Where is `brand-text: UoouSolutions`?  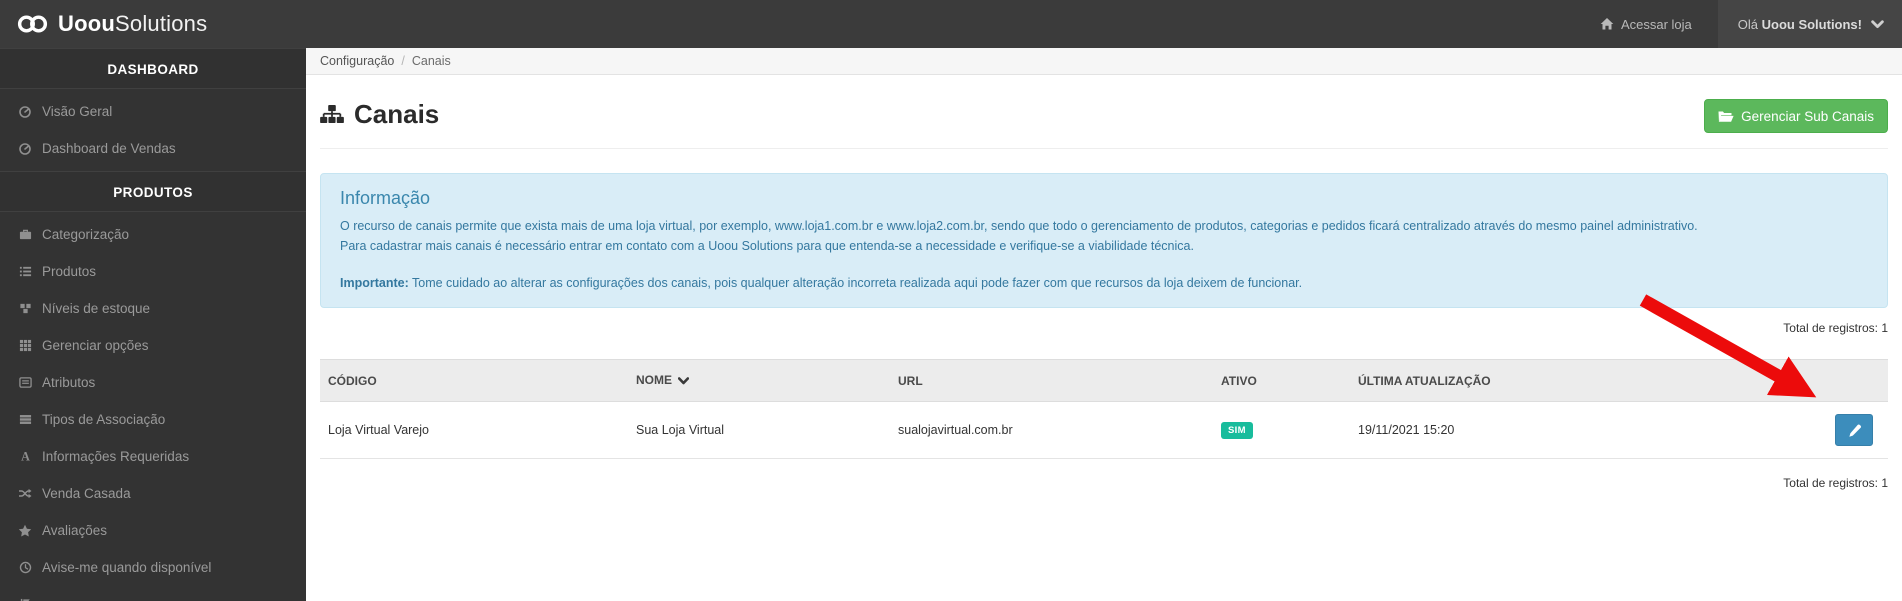
brand-text: UoouSolutions is located at coordinates (133, 23).